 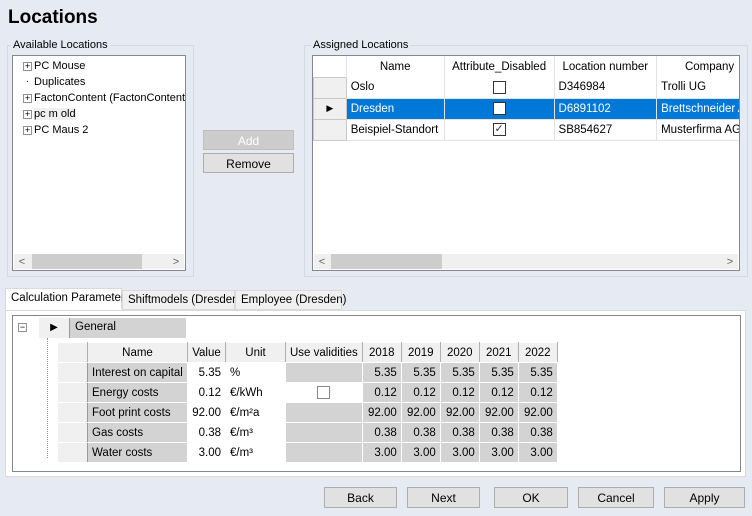 What do you see at coordinates (531, 497) in the screenshot?
I see `ok-button: OK` at bounding box center [531, 497].